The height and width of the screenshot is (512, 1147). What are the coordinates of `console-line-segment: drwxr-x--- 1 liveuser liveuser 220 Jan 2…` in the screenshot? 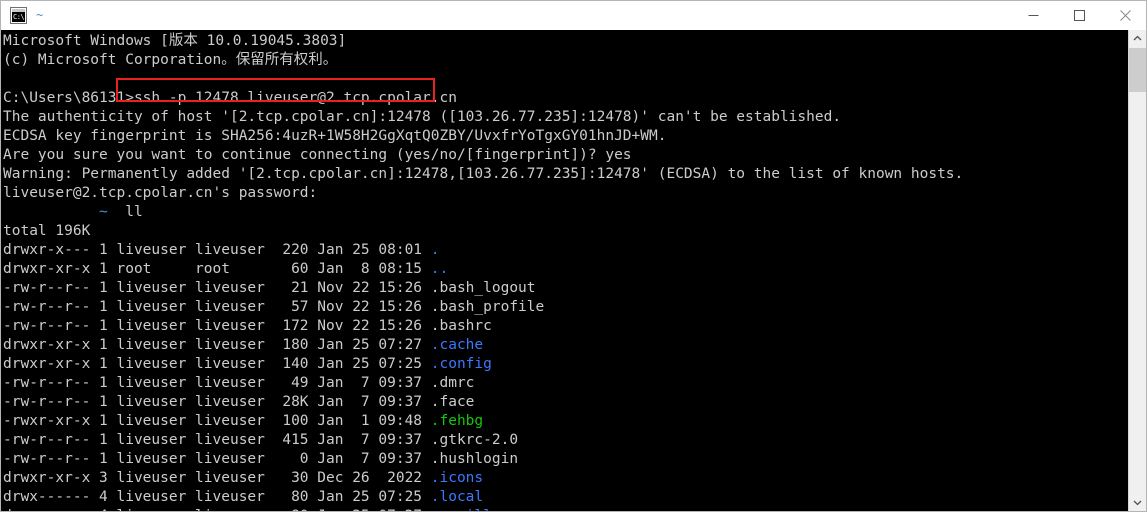 It's located at (217, 250).